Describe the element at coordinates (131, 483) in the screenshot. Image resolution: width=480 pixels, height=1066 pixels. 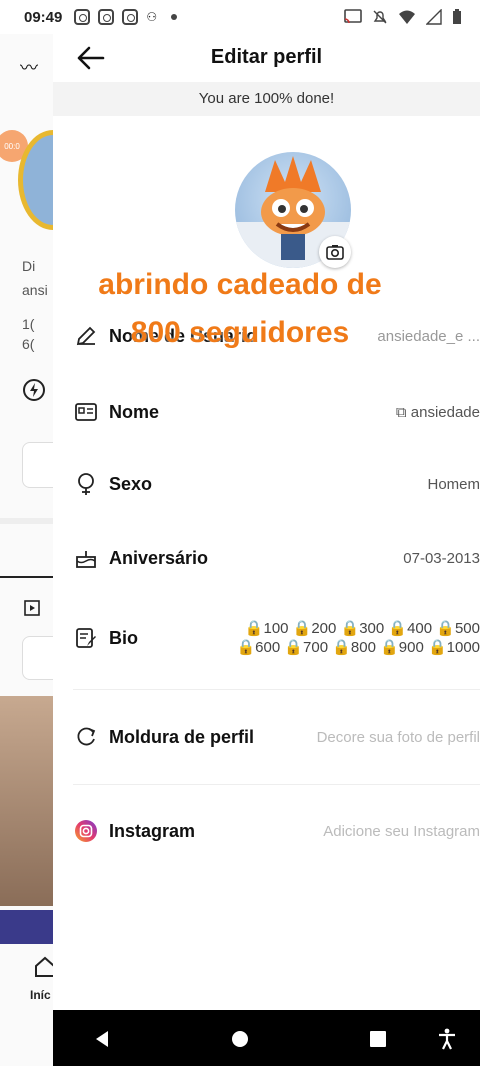
I see `gender-label: Sexo` at that location.